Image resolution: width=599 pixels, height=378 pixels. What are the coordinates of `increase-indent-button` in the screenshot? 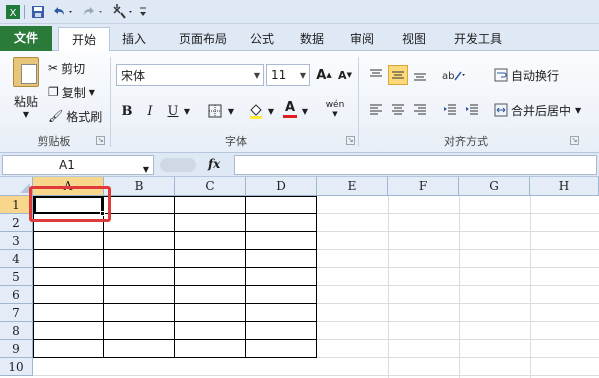 It's located at (472, 110).